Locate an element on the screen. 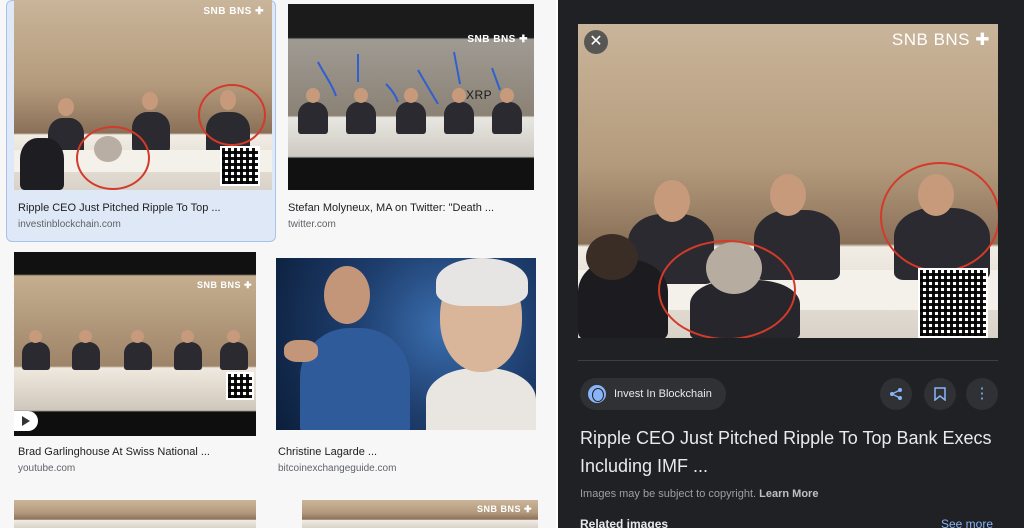 This screenshot has width=1024, height=528. close-icon: ✕ is located at coordinates (596, 42).